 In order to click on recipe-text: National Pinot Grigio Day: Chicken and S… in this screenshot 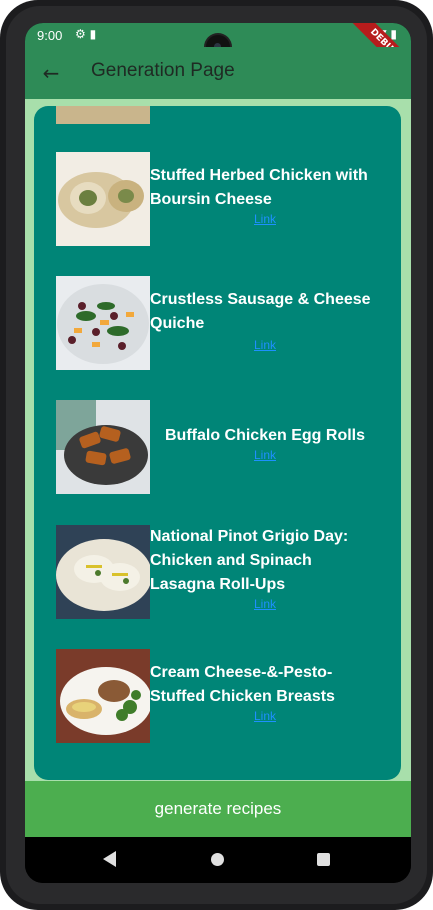, I will do `click(265, 568)`.